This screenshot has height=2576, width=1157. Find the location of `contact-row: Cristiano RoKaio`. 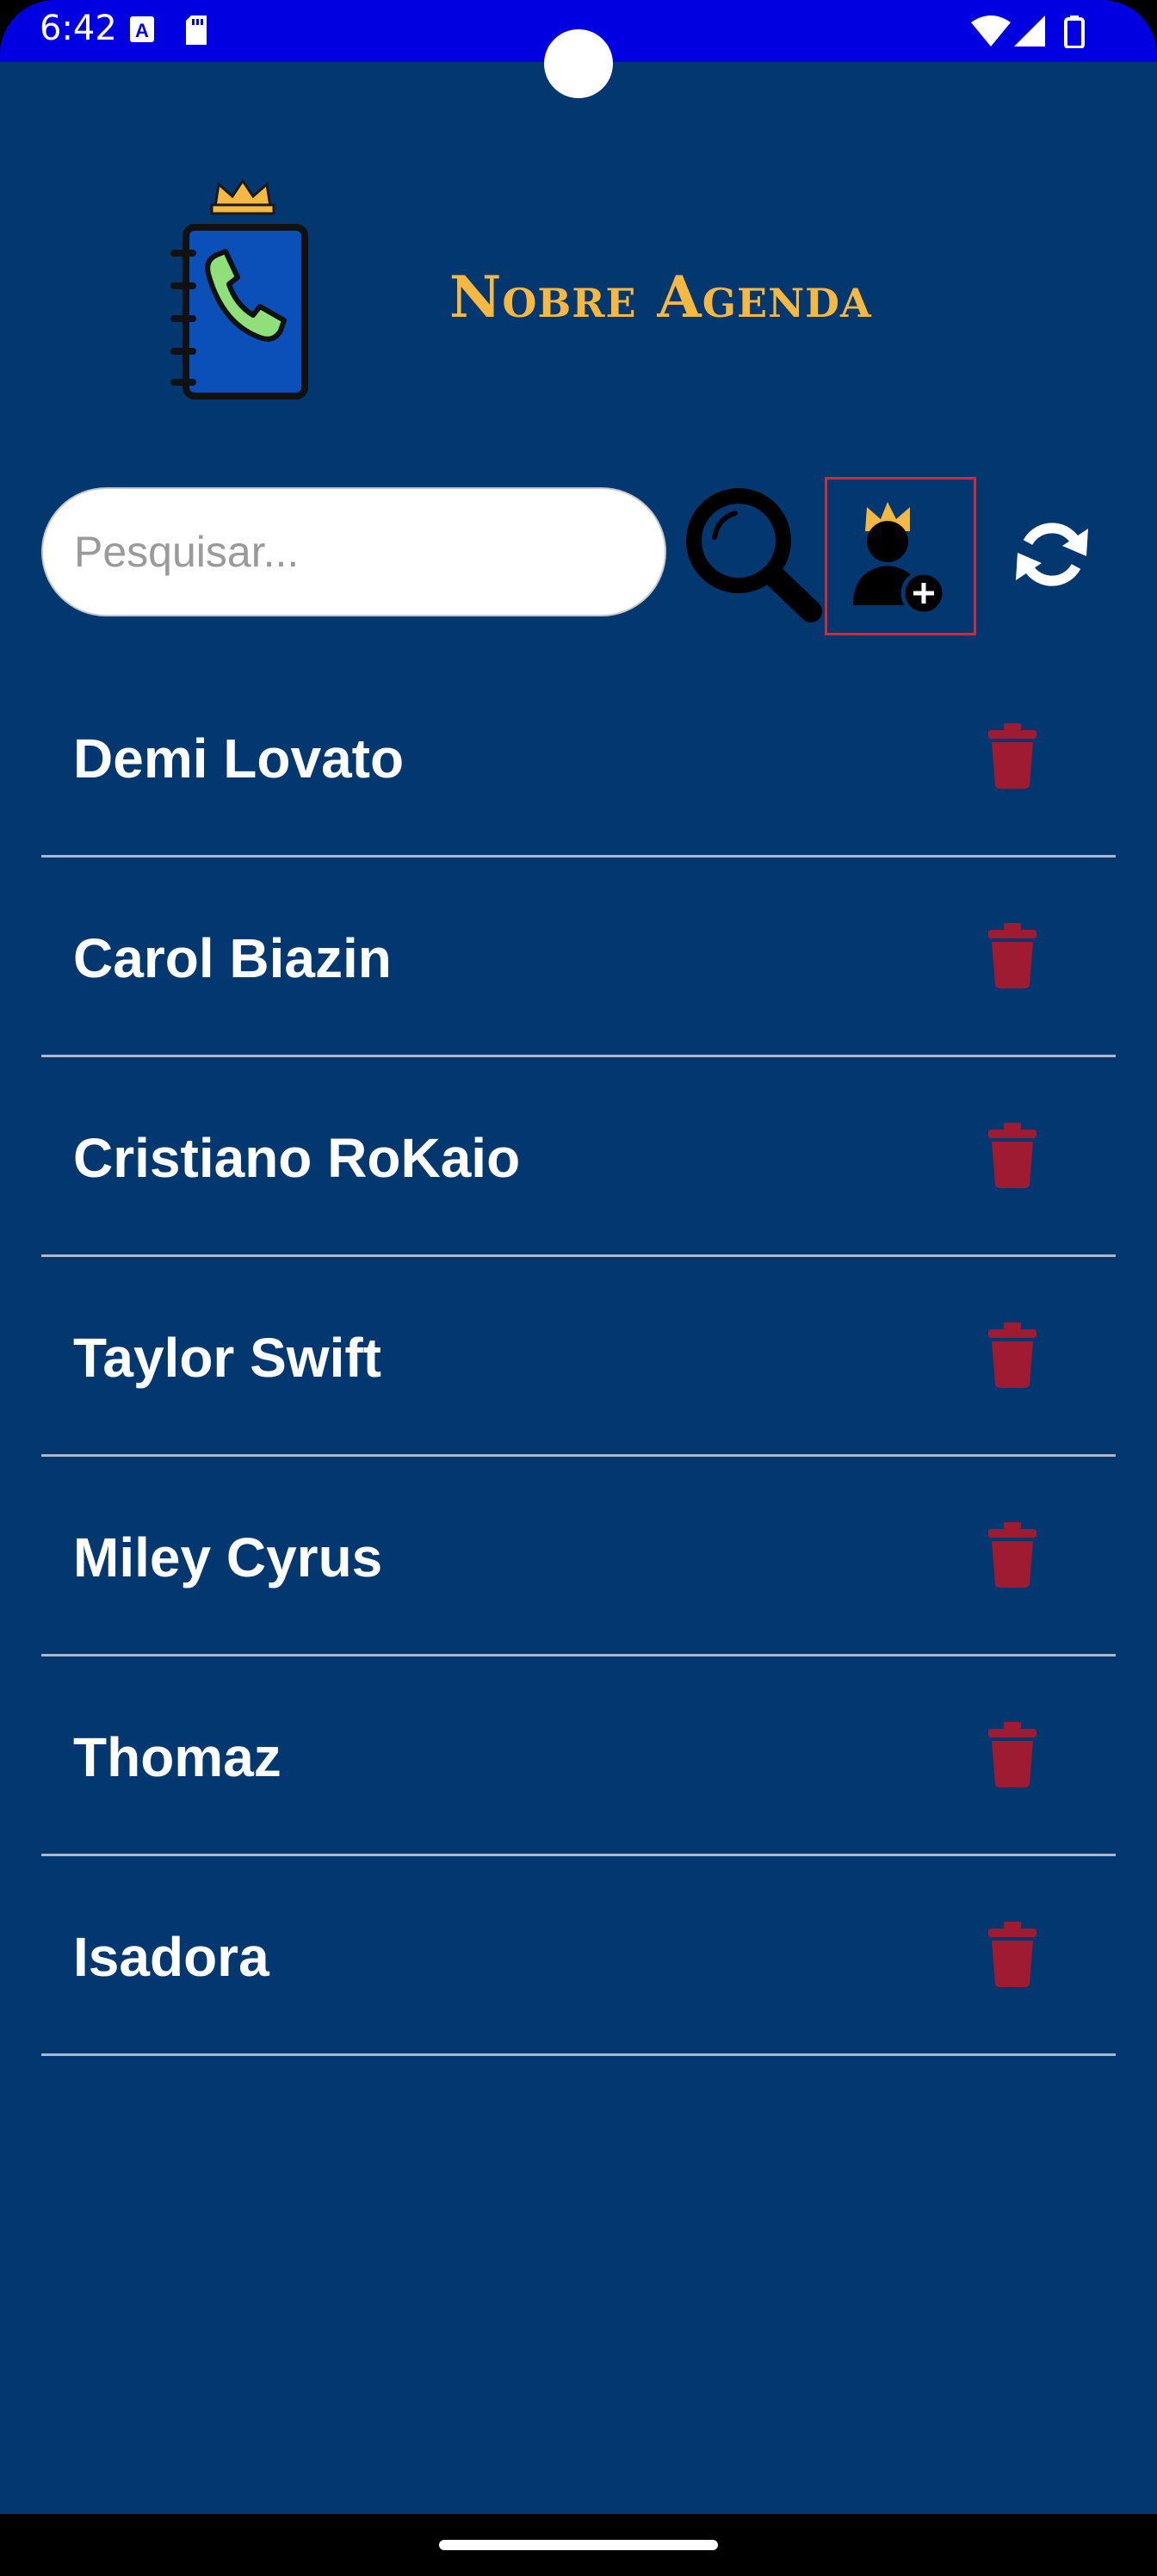

contact-row: Cristiano RoKaio is located at coordinates (579, 1157).